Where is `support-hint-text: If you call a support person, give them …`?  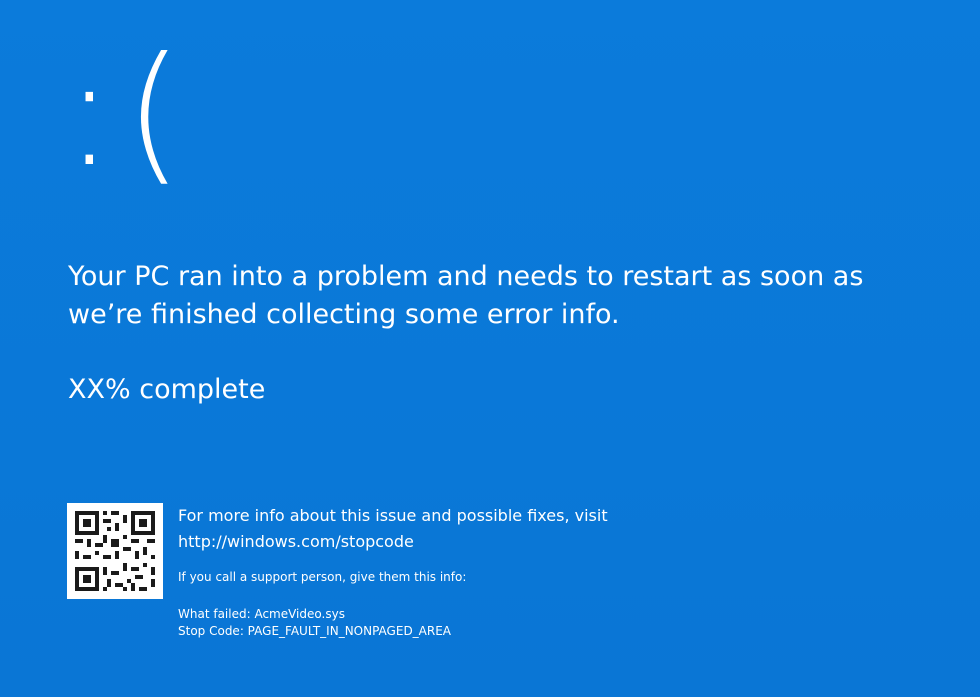
support-hint-text: If you call a support person, give them … is located at coordinates (322, 577).